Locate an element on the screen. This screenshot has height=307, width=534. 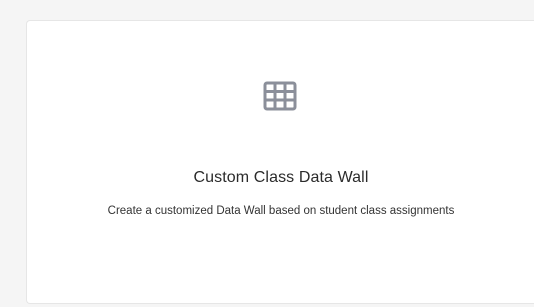
card-title: Custom Class Data Wall is located at coordinates (281, 177).